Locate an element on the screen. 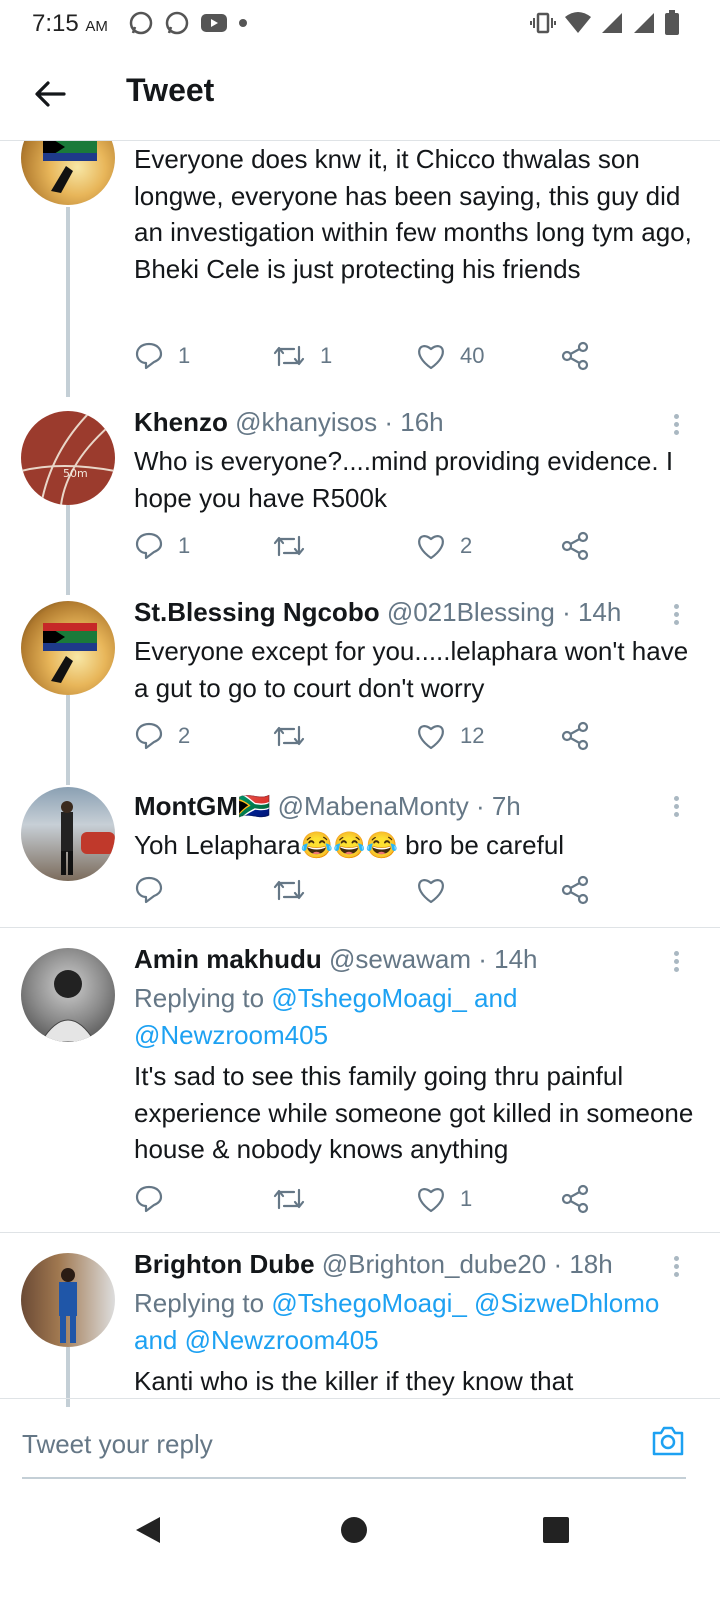 This screenshot has width=720, height=1600. author-handle: @khanyisos · 16h is located at coordinates (339, 422).